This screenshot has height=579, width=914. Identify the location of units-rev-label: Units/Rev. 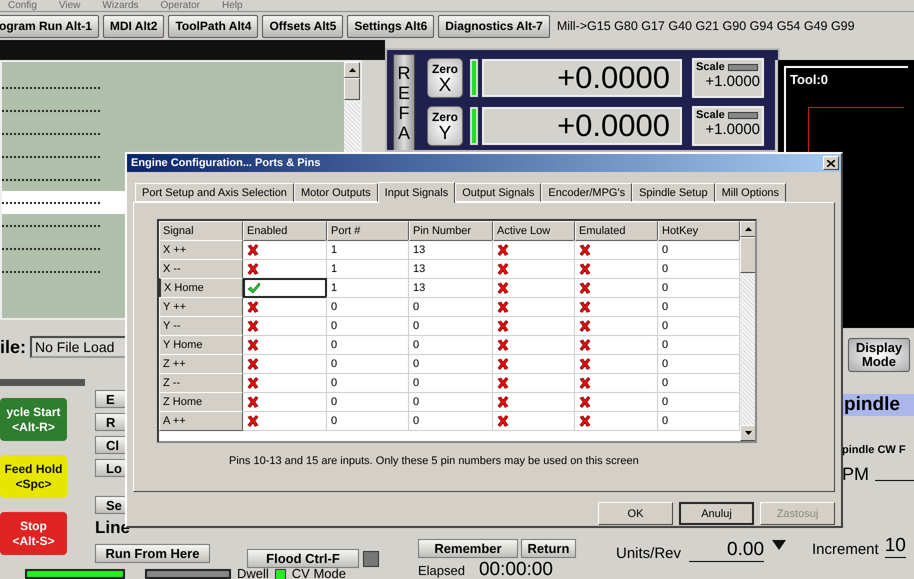
(649, 553).